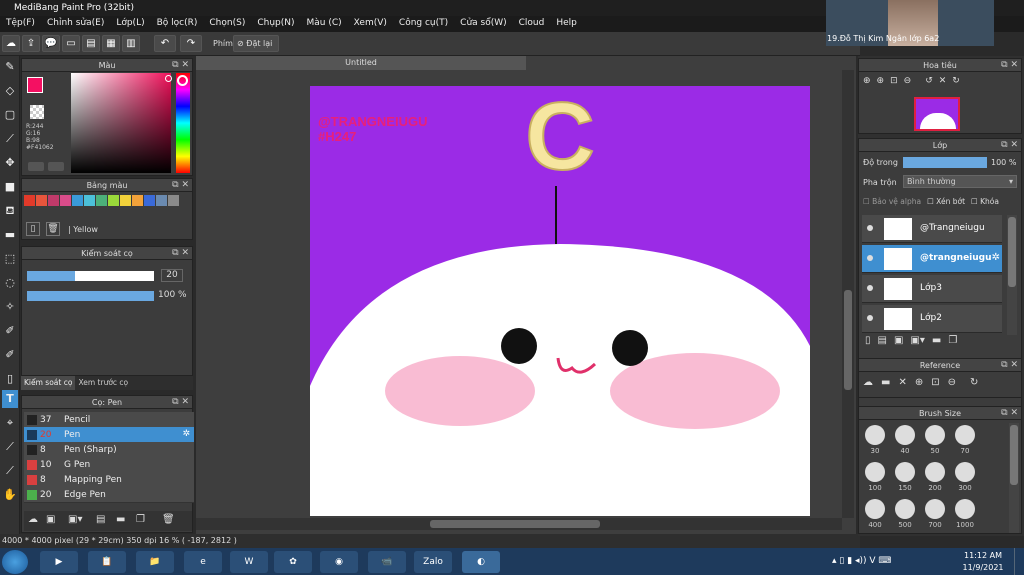  I want to click on brush-item: 20 Edge Pen, so click(109, 495).